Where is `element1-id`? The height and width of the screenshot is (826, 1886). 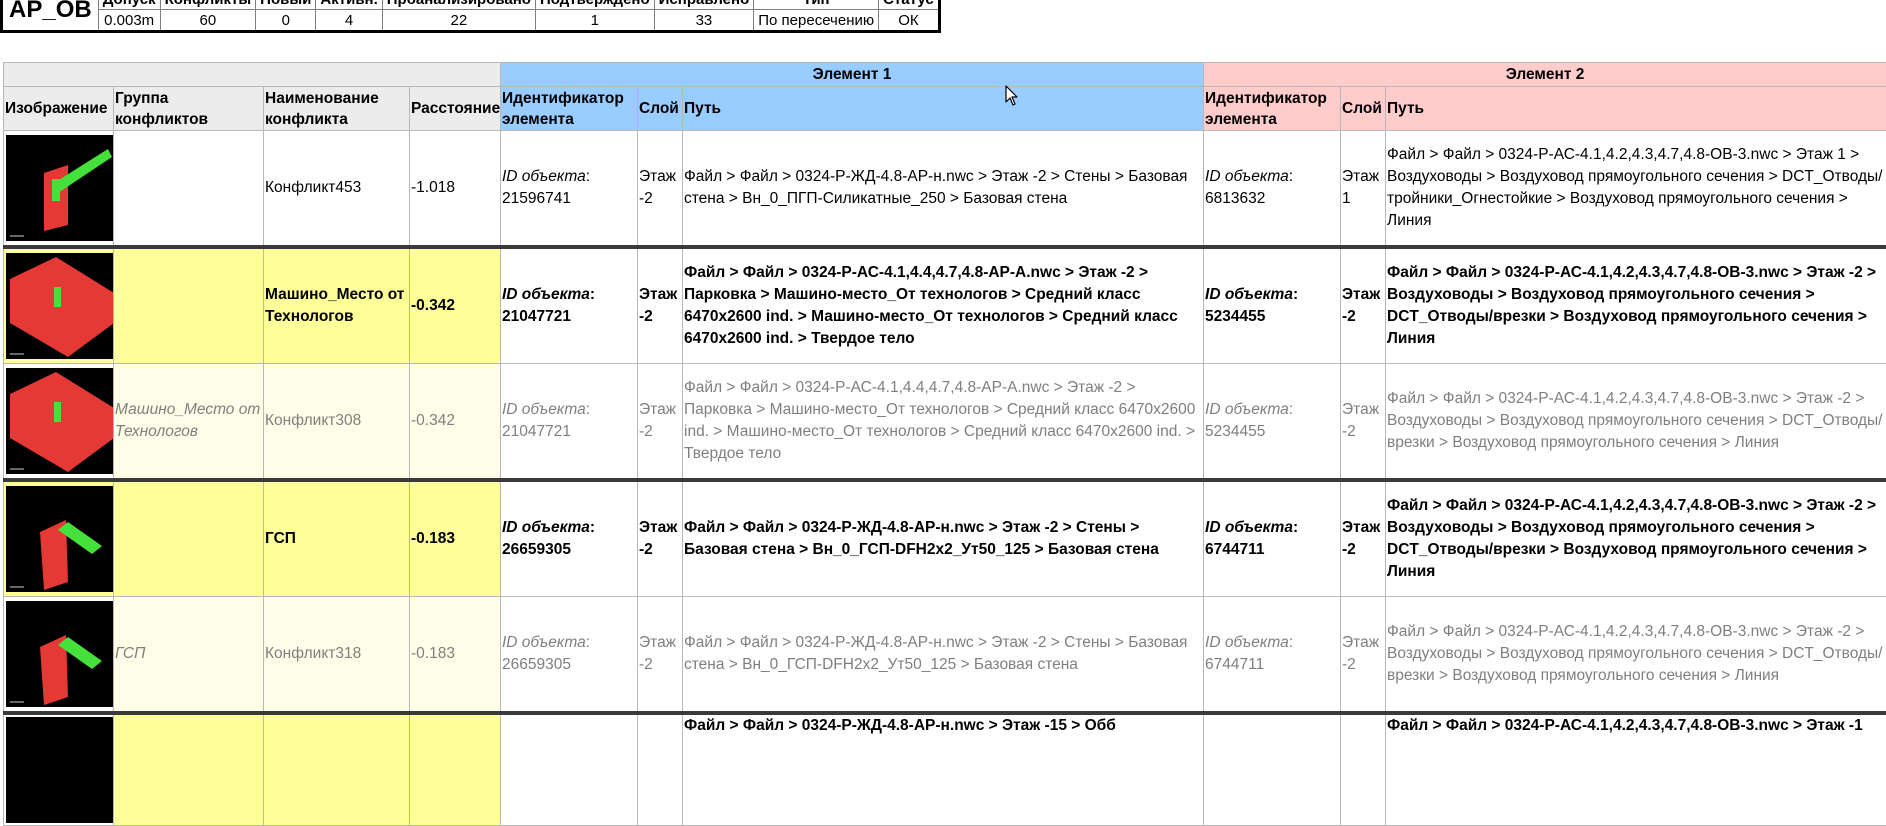
element1-id is located at coordinates (569, 769).